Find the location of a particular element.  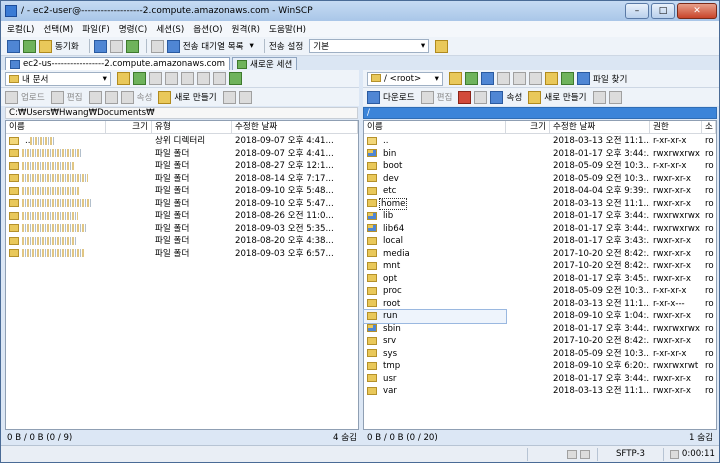

table-row: boot 2018-05-09 오전 10:3... r-xr-xr-x ro is located at coordinates (540, 166).